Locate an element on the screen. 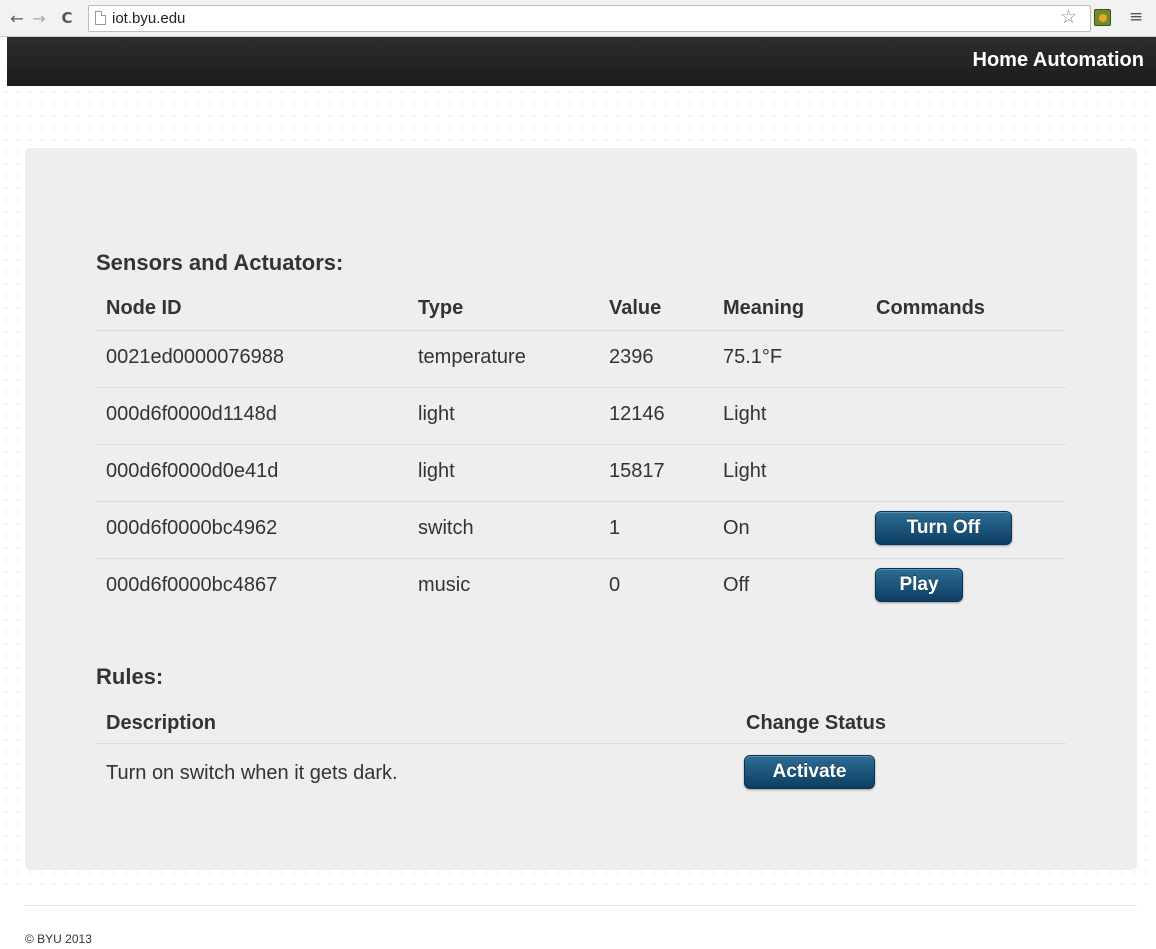  bookmark-star-icon: ☆ is located at coordinates (1068, 17).